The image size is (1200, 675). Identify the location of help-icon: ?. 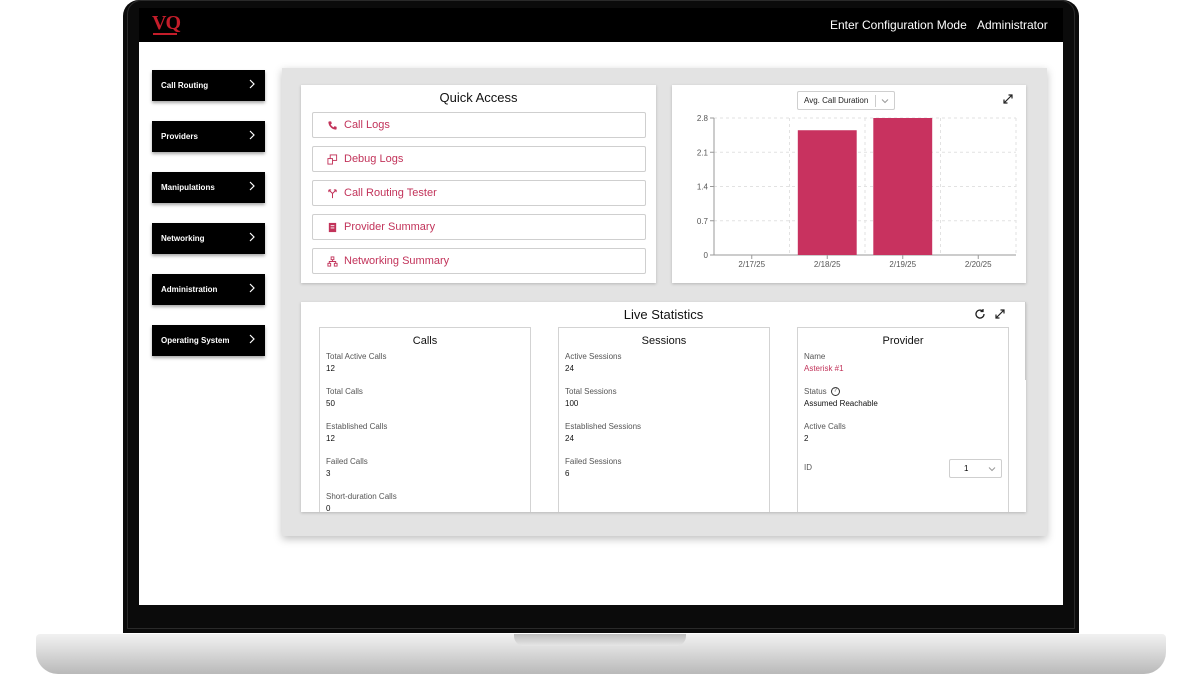
(835, 392).